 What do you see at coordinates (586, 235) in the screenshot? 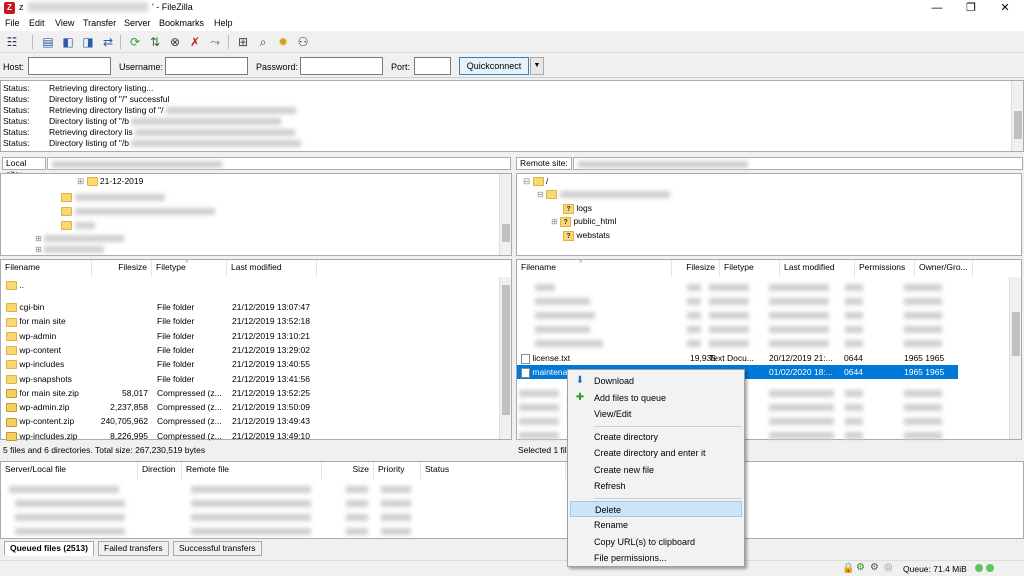
I see `tree-item: ? webstats` at bounding box center [586, 235].